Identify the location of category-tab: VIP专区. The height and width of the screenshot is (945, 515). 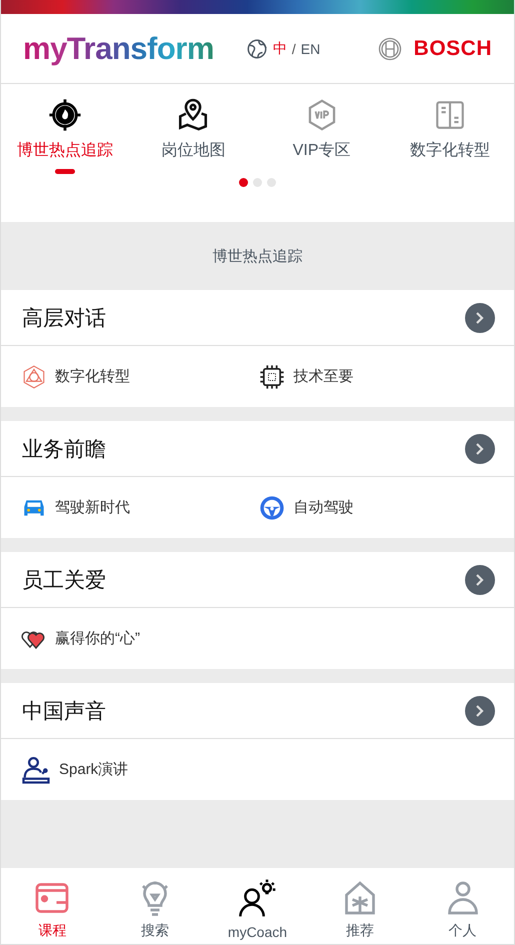
(322, 136).